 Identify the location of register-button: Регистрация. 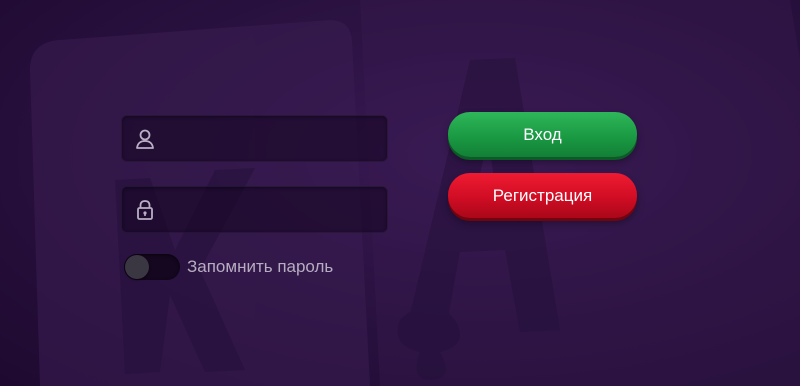
(542, 195).